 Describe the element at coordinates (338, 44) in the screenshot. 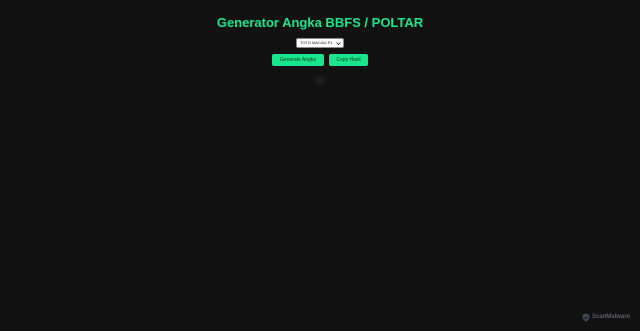

I see `chevron-down-icon` at that location.